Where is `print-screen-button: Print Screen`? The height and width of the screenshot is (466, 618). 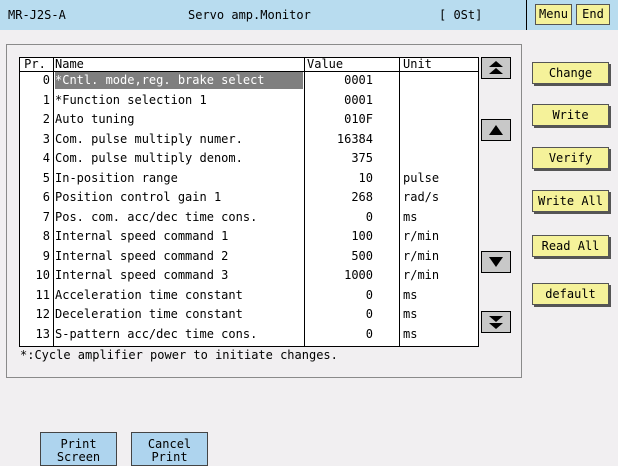
print-screen-button: Print Screen is located at coordinates (78, 449).